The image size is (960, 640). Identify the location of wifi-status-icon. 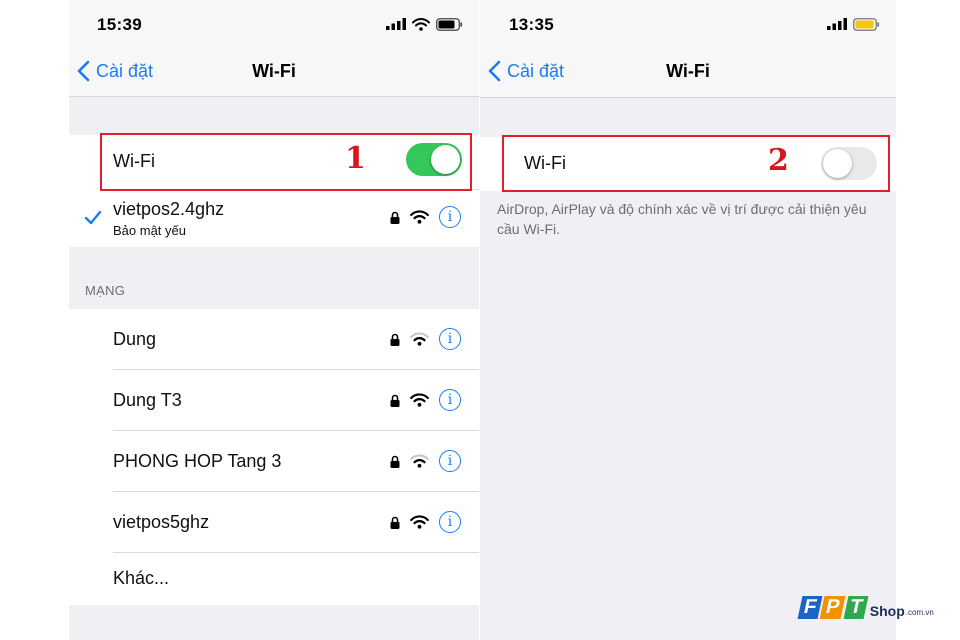
(421, 24).